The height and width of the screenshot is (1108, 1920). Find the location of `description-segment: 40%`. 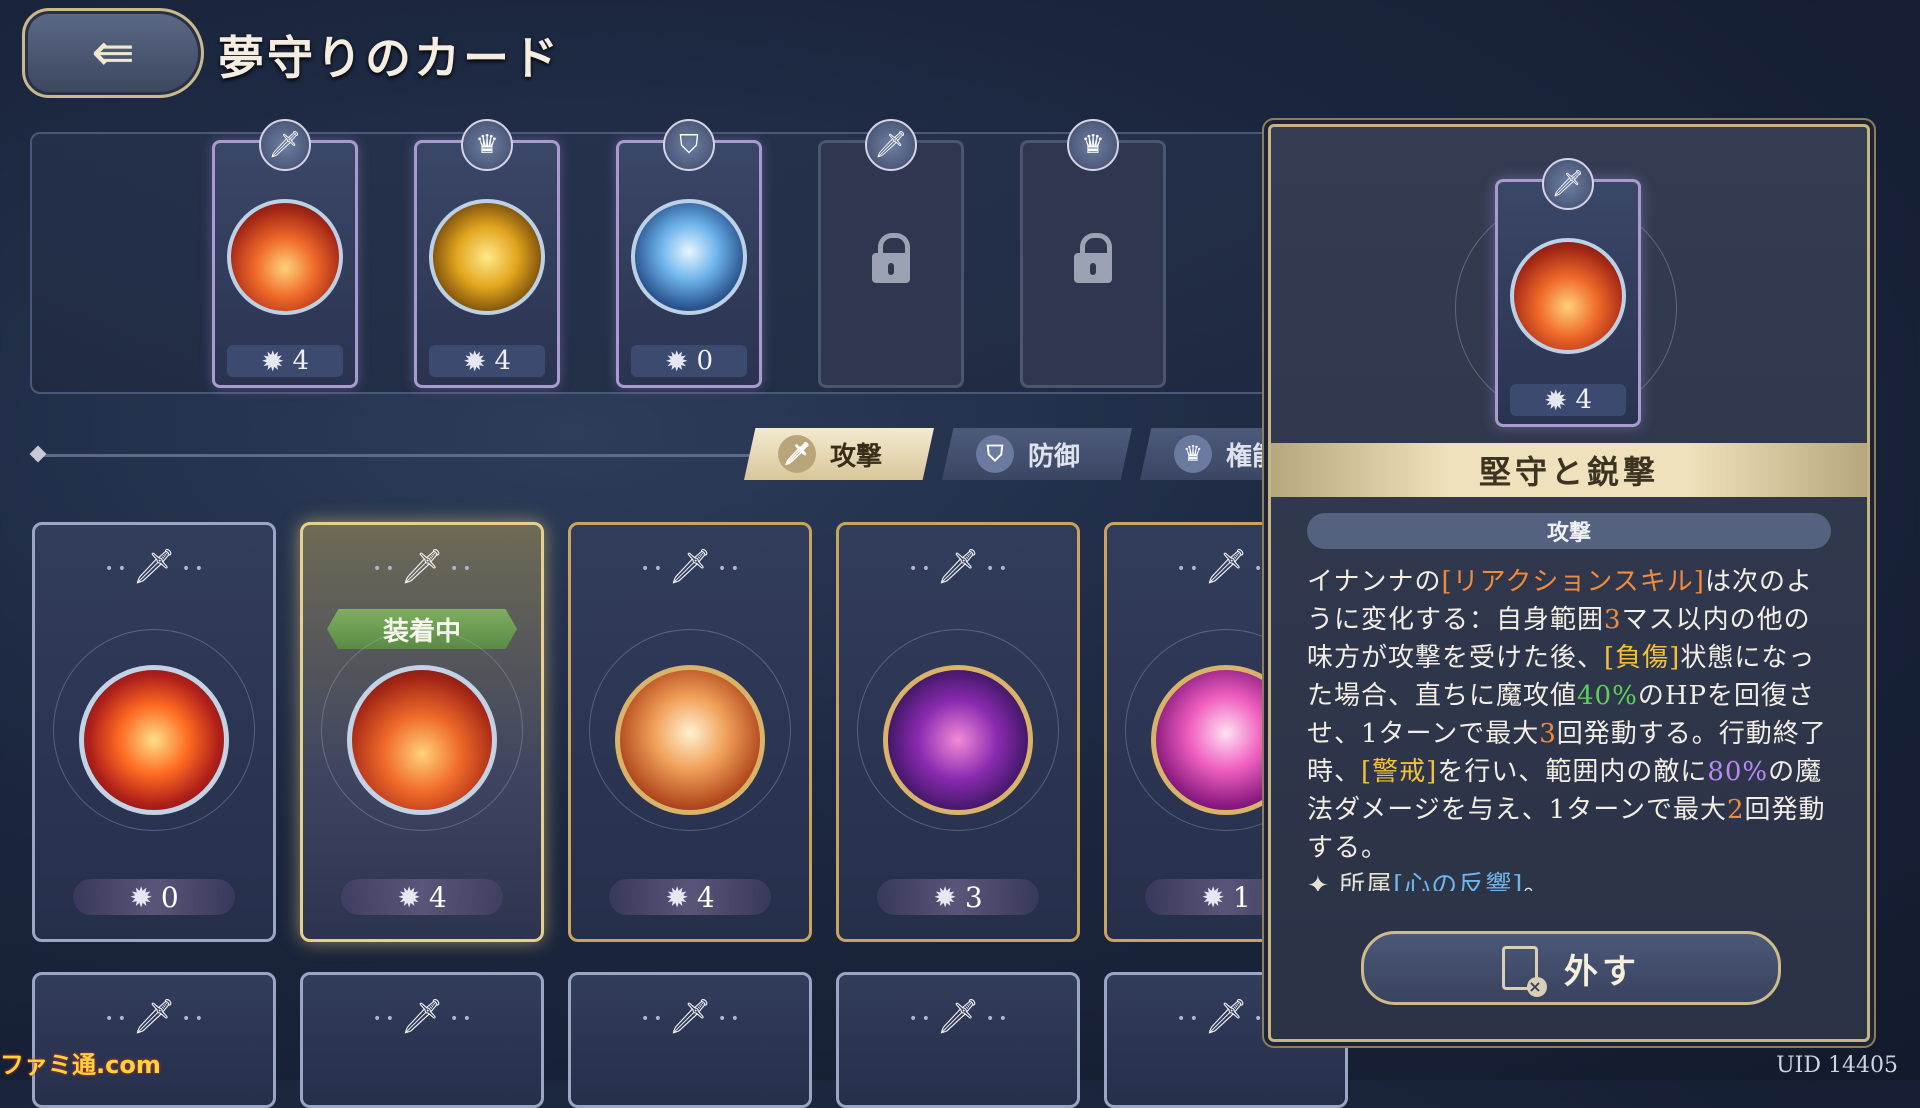

description-segment: 40% is located at coordinates (1607, 696).